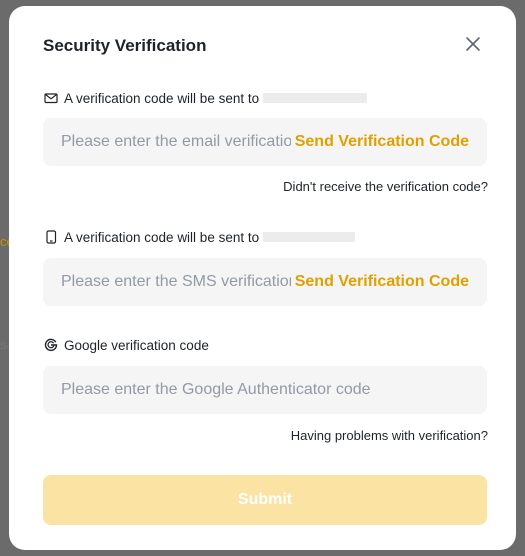 This screenshot has width=525, height=556. I want to click on phone-icon, so click(51, 237).